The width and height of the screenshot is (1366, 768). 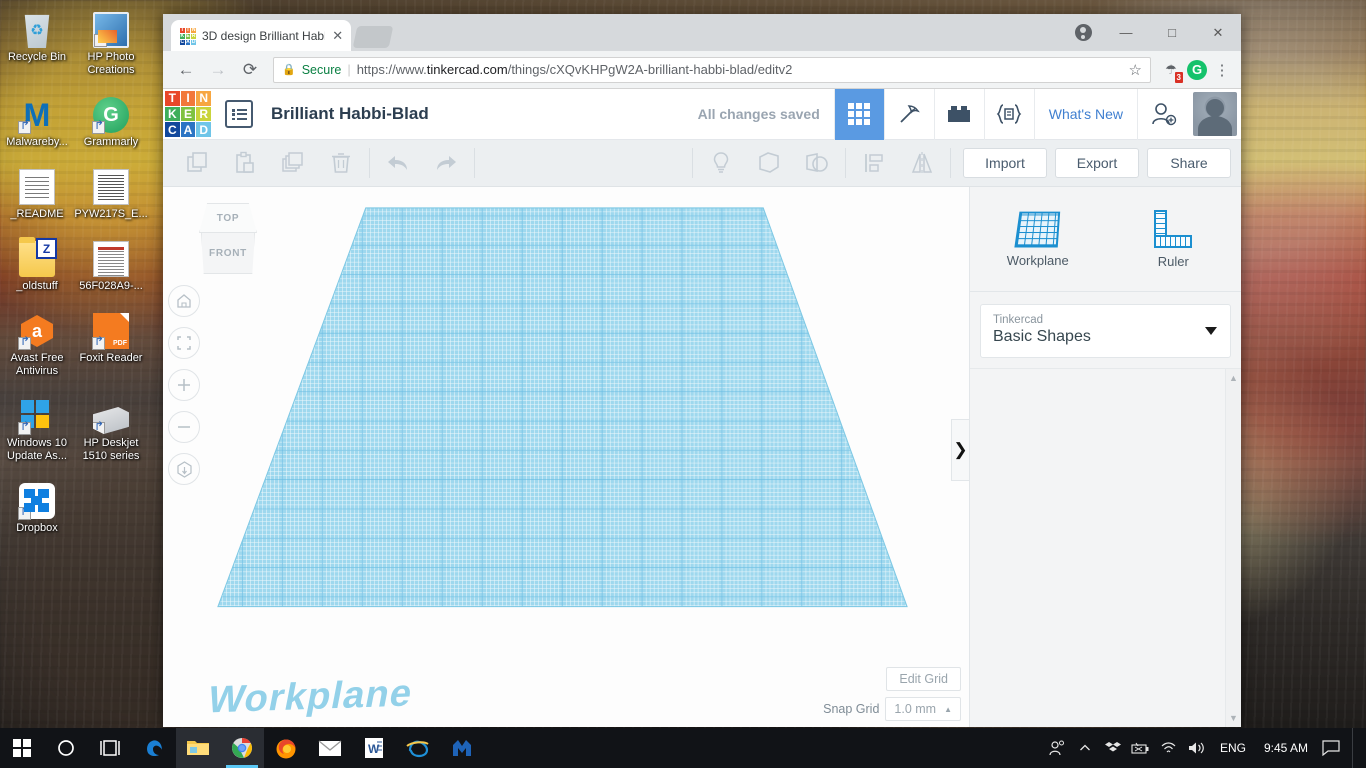 What do you see at coordinates (111, 41) in the screenshot?
I see `desktop-icon-hp-photo-creations: HP Photo Creations` at bounding box center [111, 41].